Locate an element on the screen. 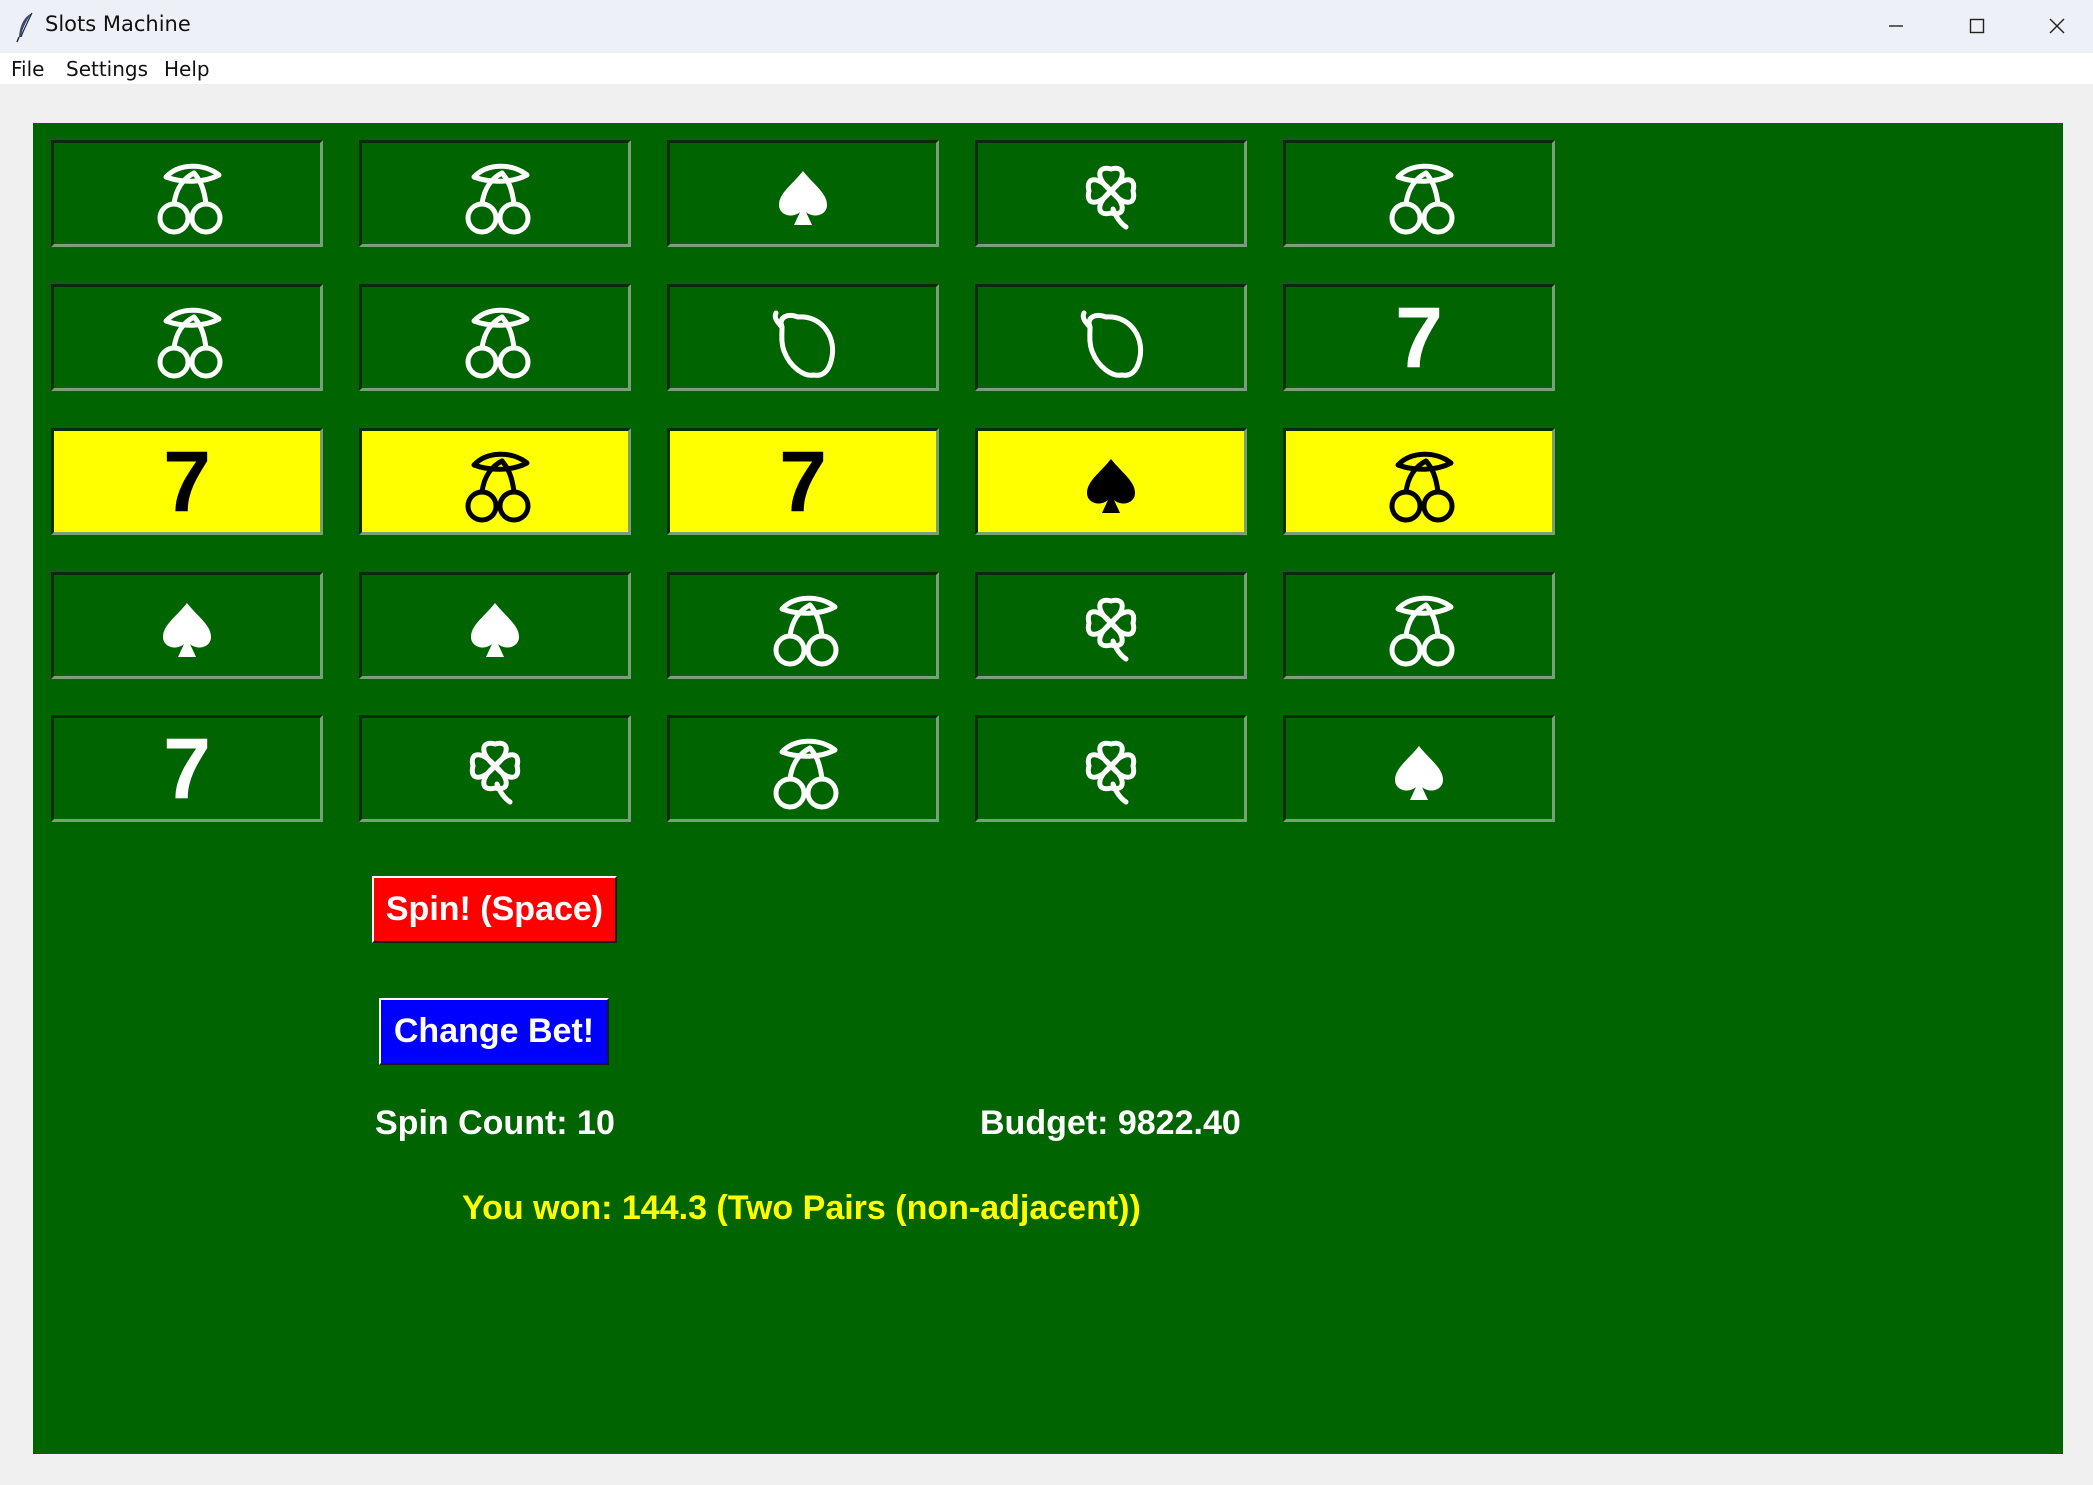 The height and width of the screenshot is (1485, 2093). menu-file: File is located at coordinates (27, 69).